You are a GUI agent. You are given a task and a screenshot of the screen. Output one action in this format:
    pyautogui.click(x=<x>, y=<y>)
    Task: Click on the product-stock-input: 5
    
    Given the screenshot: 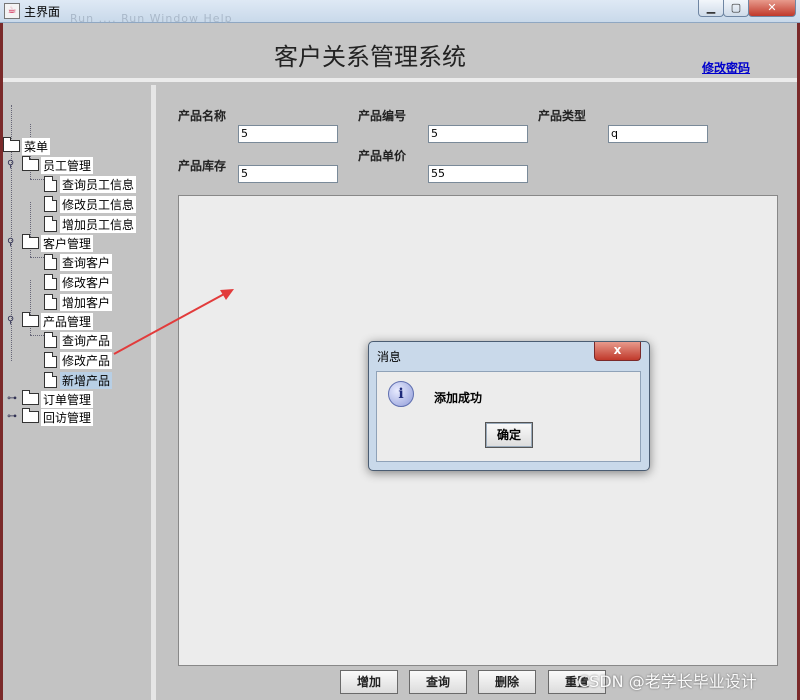 What is the action you would take?
    pyautogui.click(x=288, y=174)
    